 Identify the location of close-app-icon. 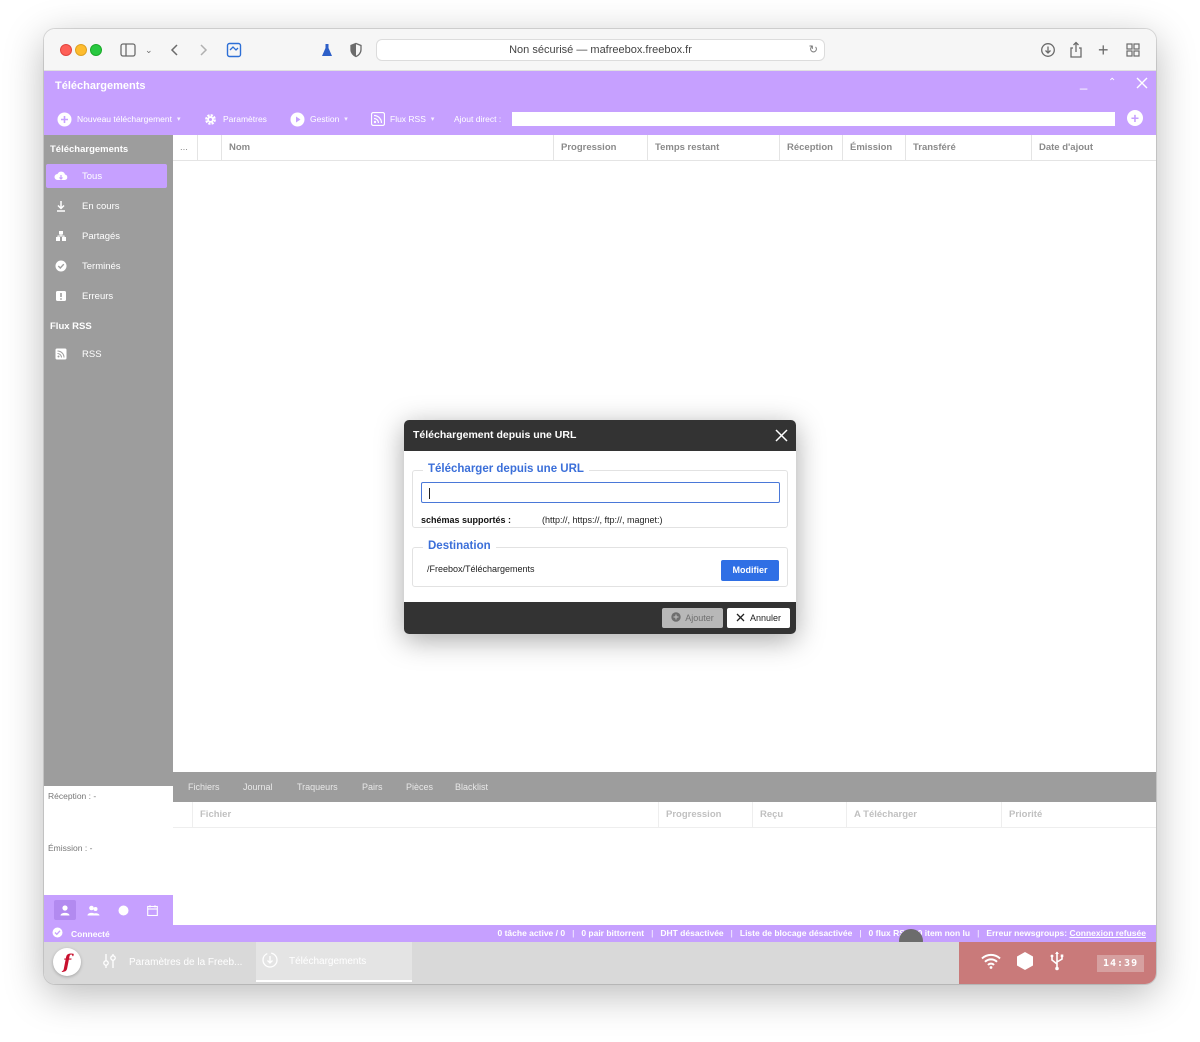
(1142, 84).